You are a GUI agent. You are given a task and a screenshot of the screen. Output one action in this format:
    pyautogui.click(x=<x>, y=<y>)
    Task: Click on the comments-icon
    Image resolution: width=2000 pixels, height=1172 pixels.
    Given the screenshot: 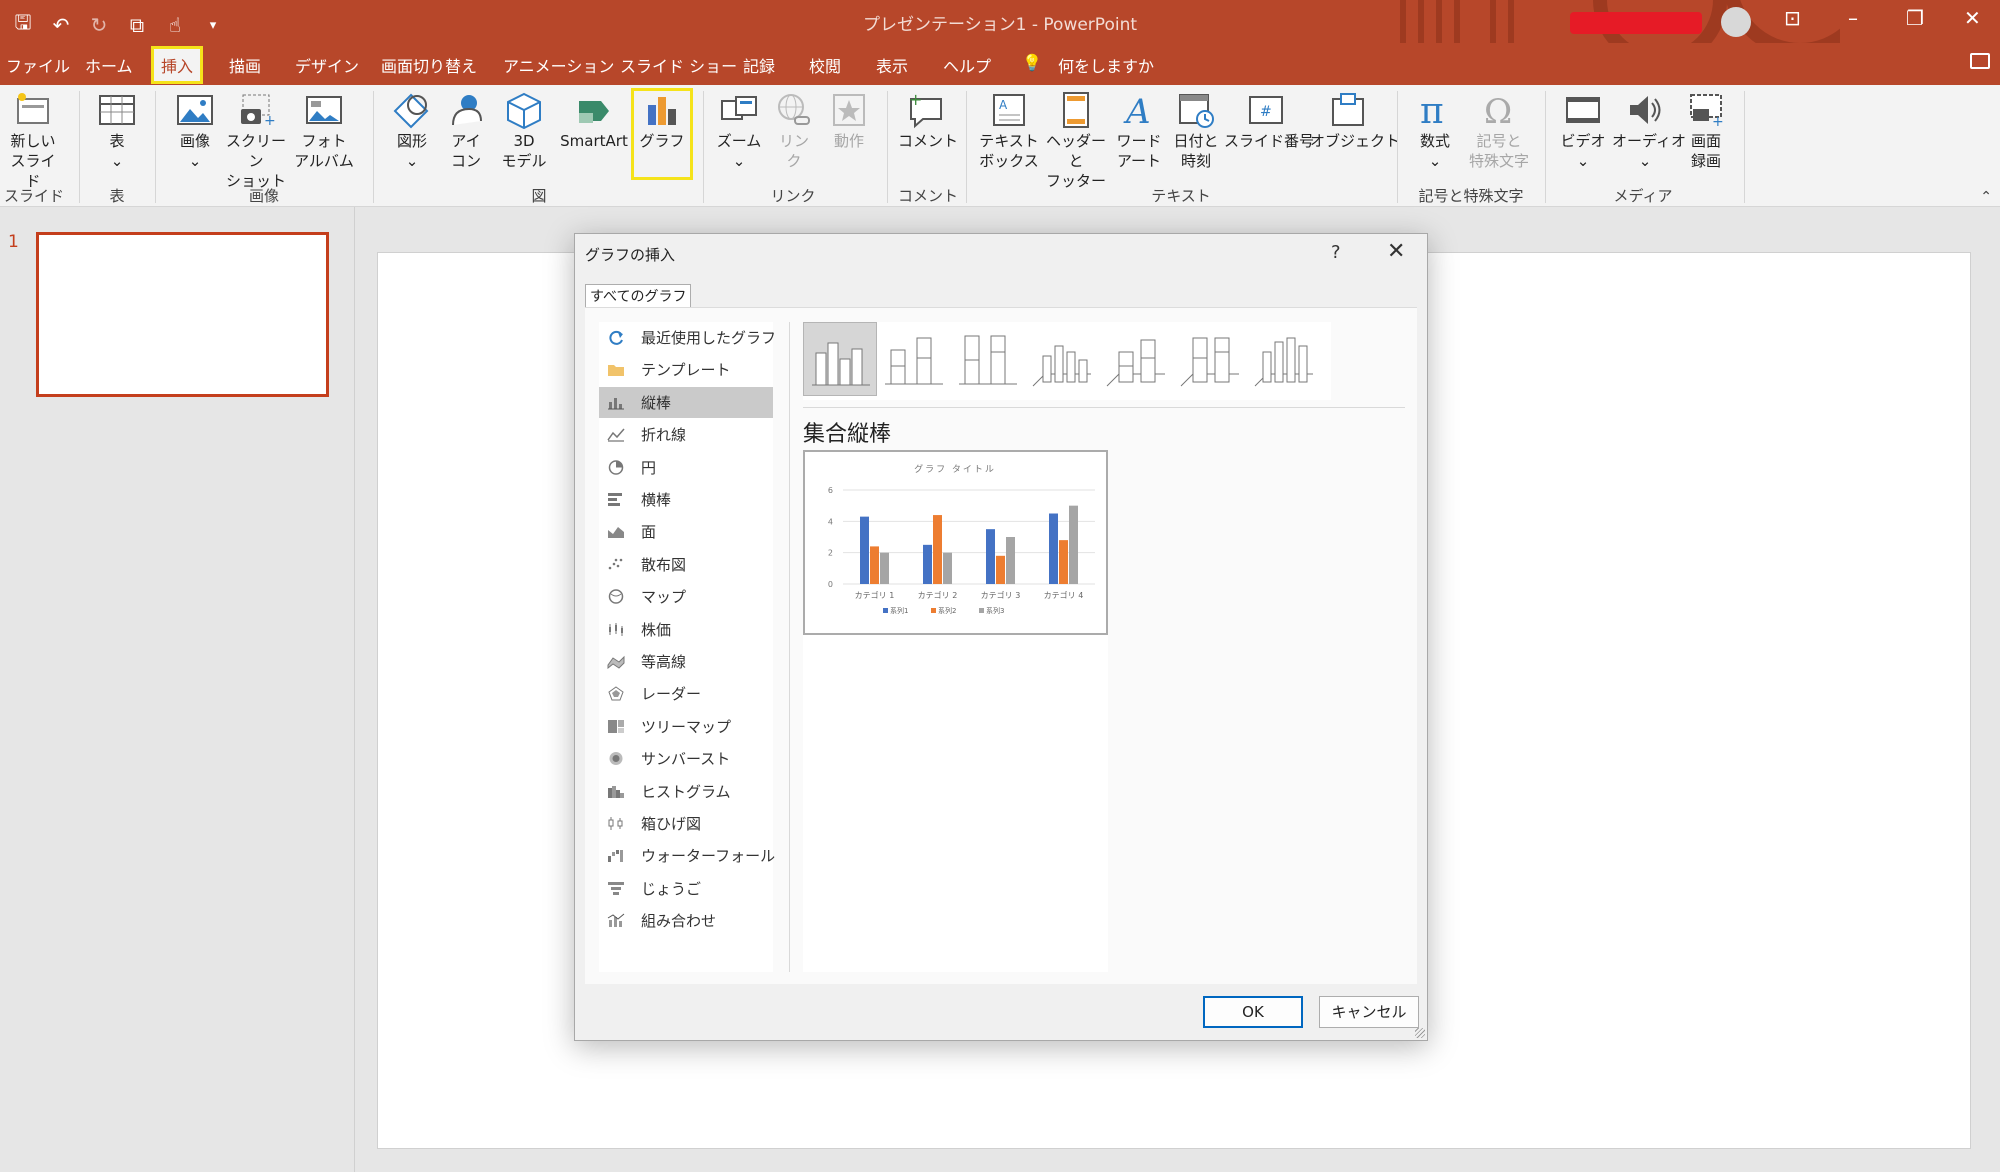 What is the action you would take?
    pyautogui.click(x=1980, y=61)
    